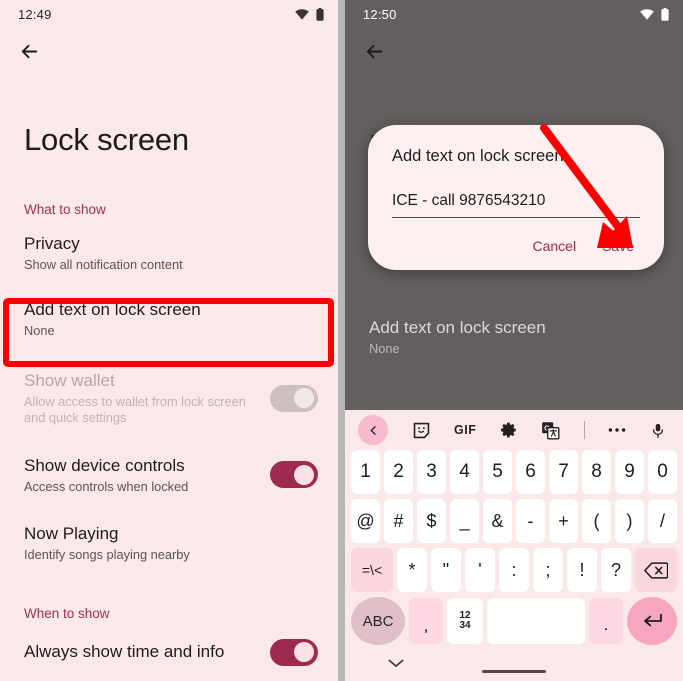 The image size is (683, 681). Describe the element at coordinates (464, 521) in the screenshot. I see `key-underscore: _` at that location.